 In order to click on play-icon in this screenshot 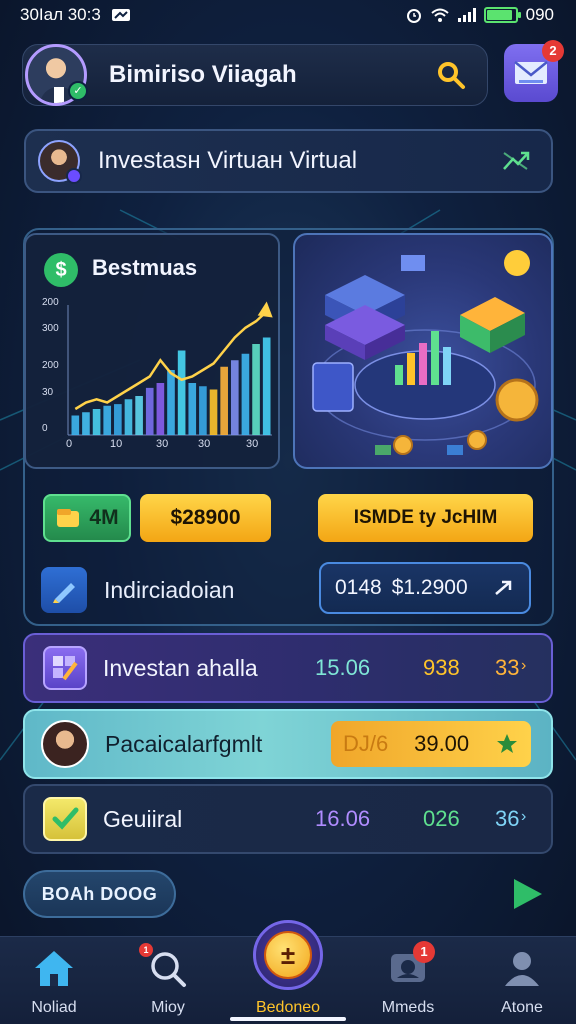, I will do `click(527, 894)`.